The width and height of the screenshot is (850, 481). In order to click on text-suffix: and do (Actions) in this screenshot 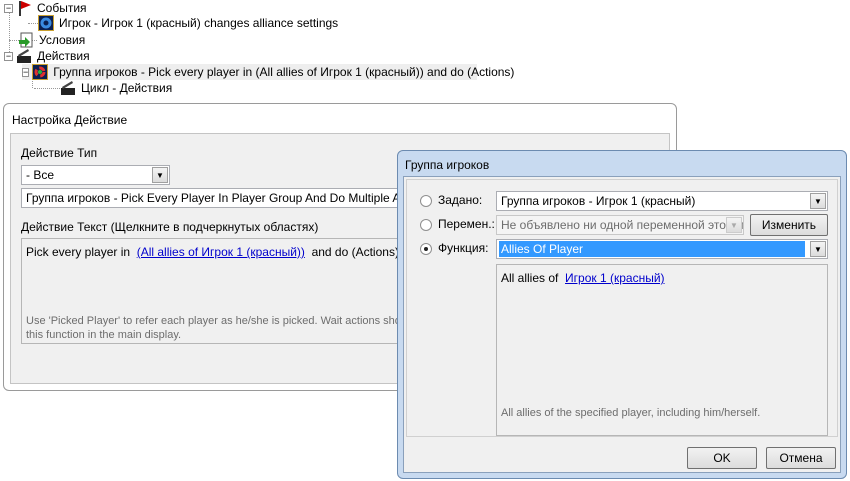, I will do `click(355, 252)`.